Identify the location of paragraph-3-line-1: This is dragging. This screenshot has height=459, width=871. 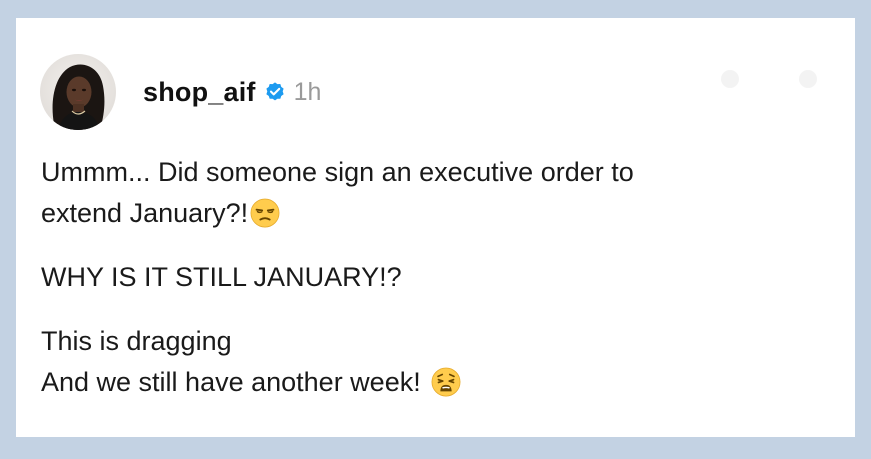
(136, 341).